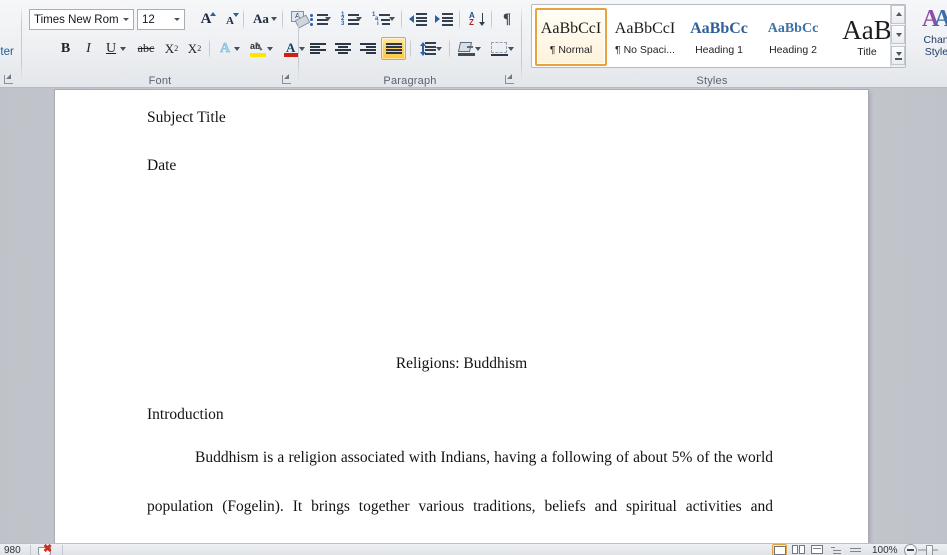 This screenshot has height=555, width=947. Describe the element at coordinates (935, 40) in the screenshot. I see `change-styles-label-line1: Chang` at that location.